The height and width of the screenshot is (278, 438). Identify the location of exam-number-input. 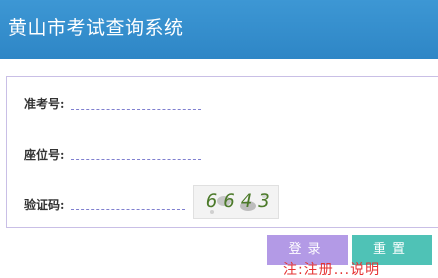
(136, 109).